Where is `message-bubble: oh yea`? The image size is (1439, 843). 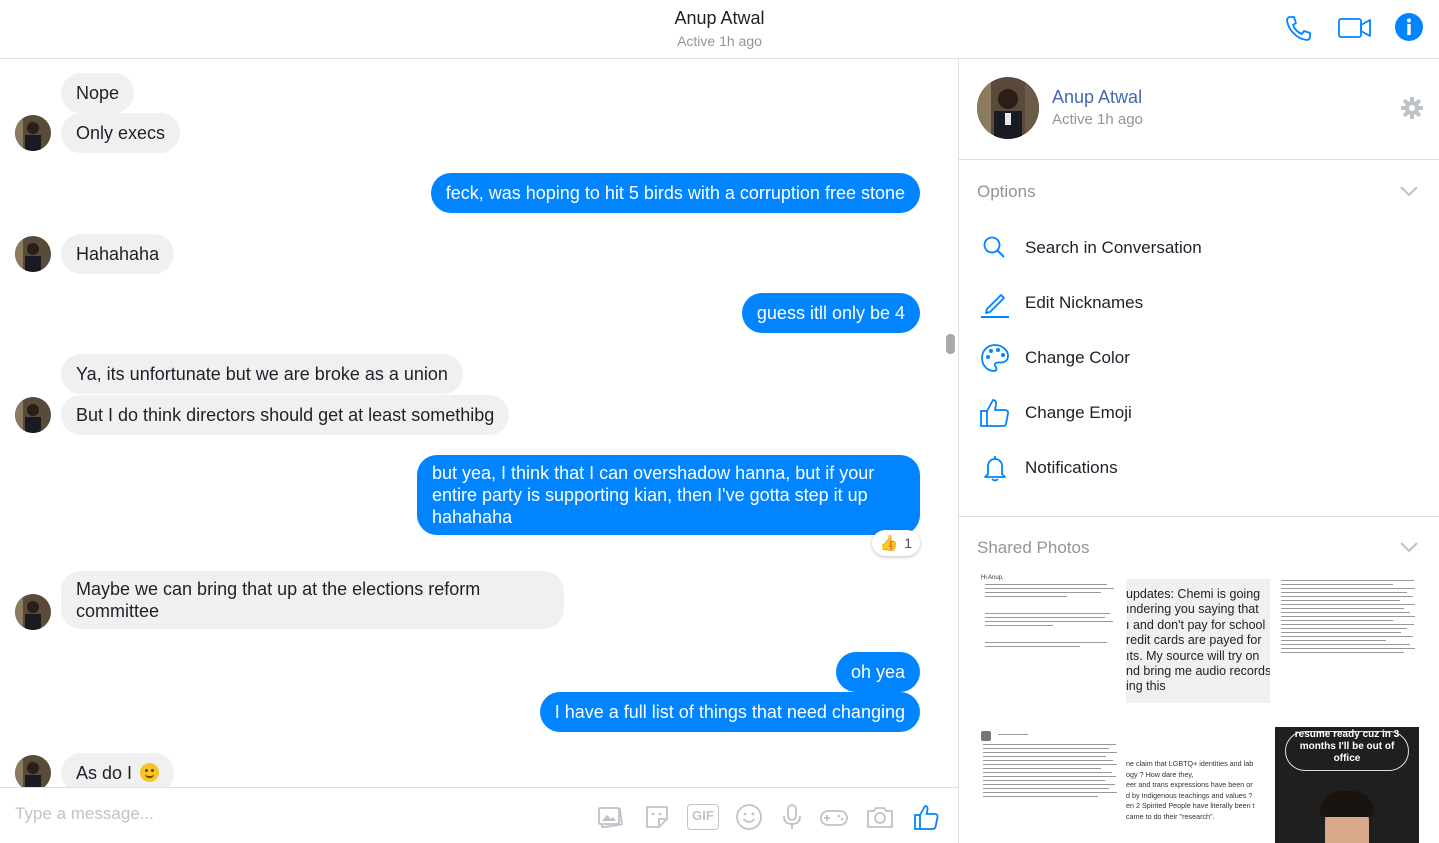 message-bubble: oh yea is located at coordinates (877, 672).